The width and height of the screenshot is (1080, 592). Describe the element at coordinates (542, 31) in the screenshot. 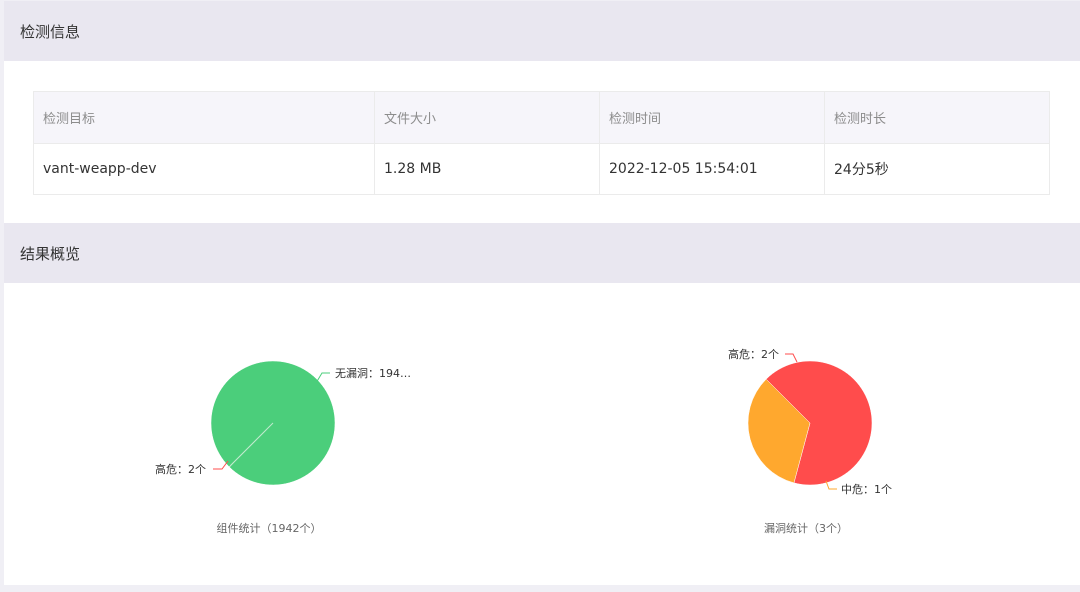

I see `detect-info-header: 检测信息` at that location.